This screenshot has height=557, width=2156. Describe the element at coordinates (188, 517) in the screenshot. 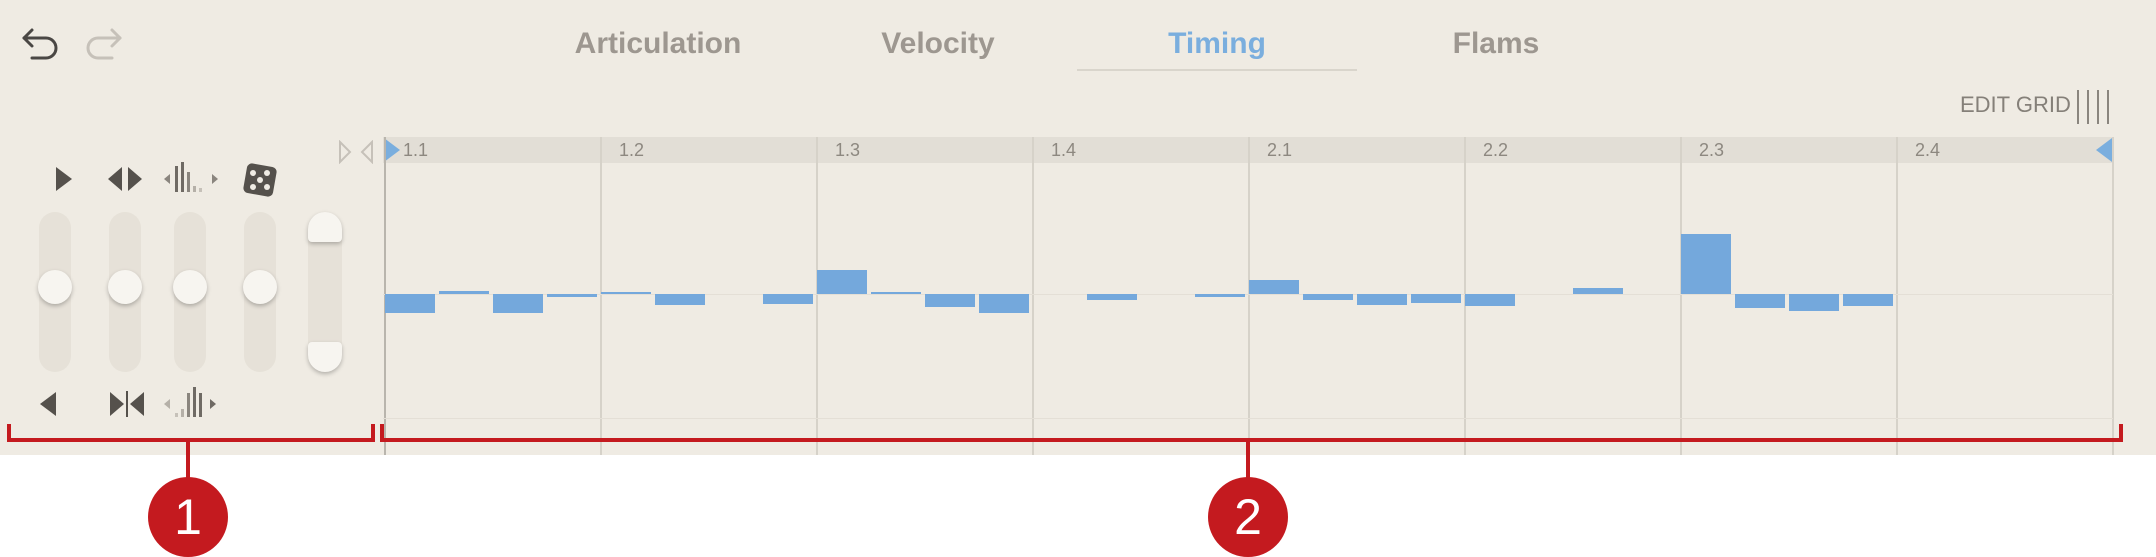

I see `annotation-callout-1: 1` at that location.